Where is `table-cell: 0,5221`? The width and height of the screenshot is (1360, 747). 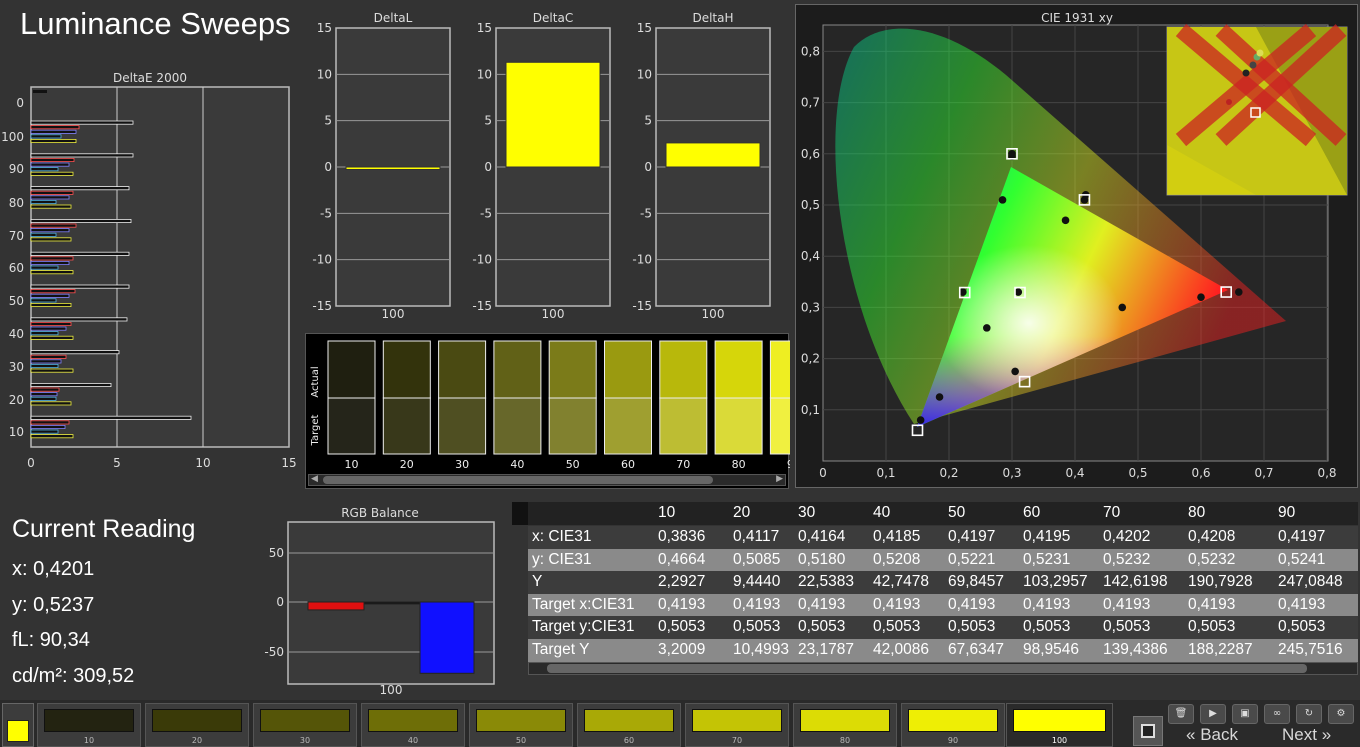
table-cell: 0,5221 is located at coordinates (972, 559).